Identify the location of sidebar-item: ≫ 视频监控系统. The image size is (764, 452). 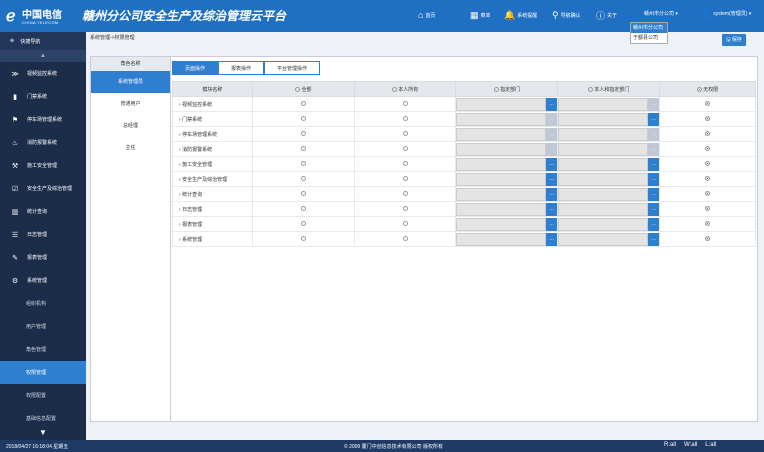
(43, 73).